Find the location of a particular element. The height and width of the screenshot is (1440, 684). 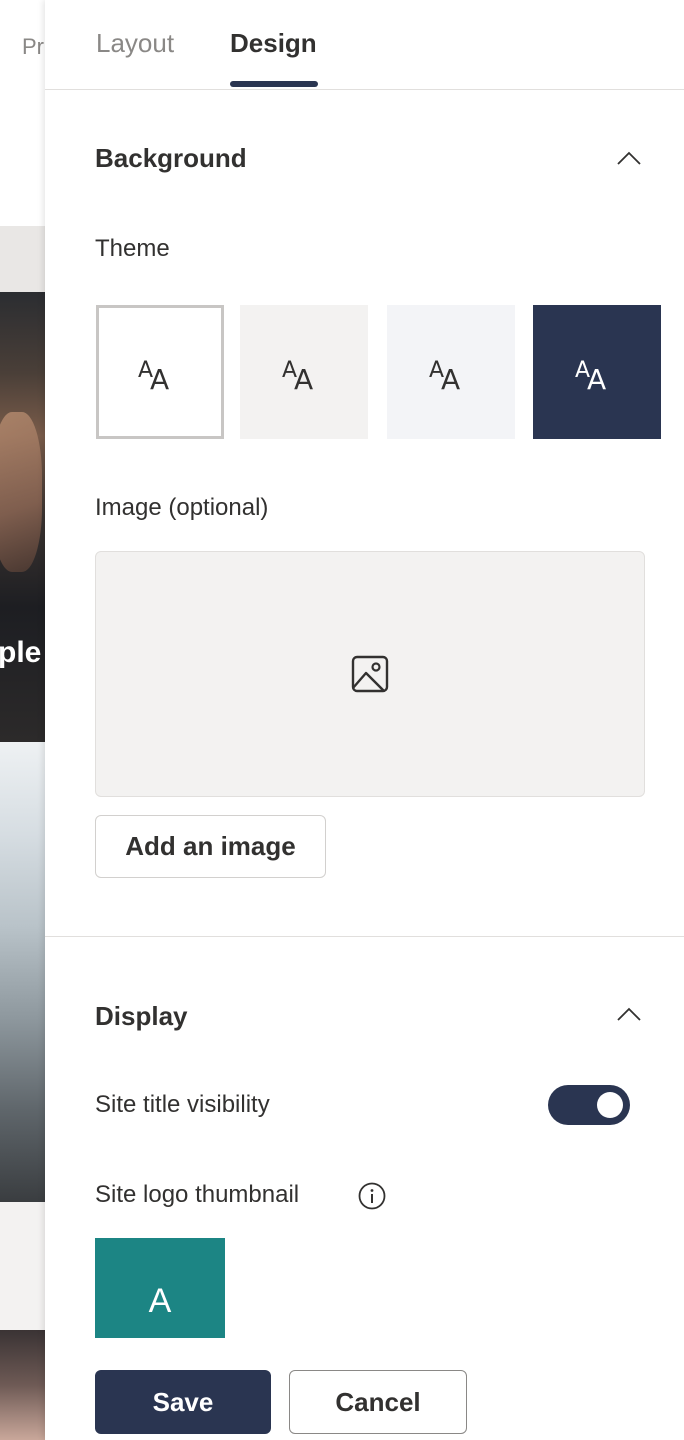

add-image-button: Add an image is located at coordinates (210, 846).